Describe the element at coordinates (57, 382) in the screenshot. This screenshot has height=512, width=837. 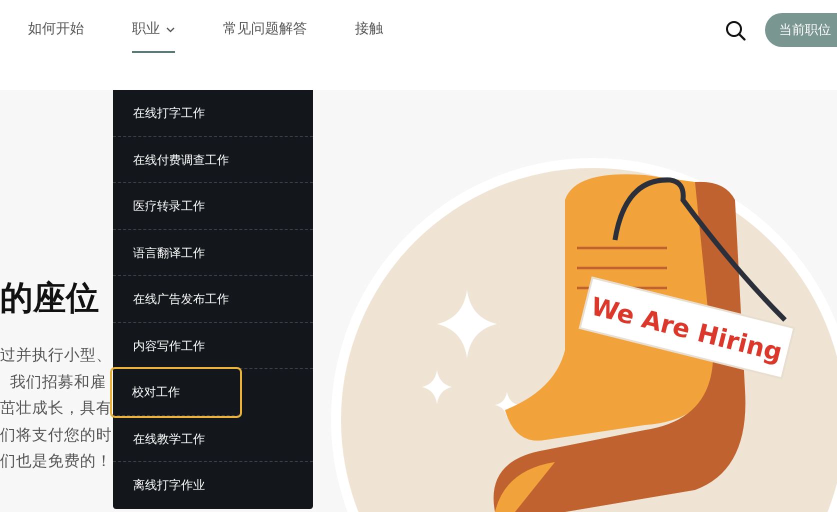
I see `paragraph-line: 我们招募和雇` at that location.